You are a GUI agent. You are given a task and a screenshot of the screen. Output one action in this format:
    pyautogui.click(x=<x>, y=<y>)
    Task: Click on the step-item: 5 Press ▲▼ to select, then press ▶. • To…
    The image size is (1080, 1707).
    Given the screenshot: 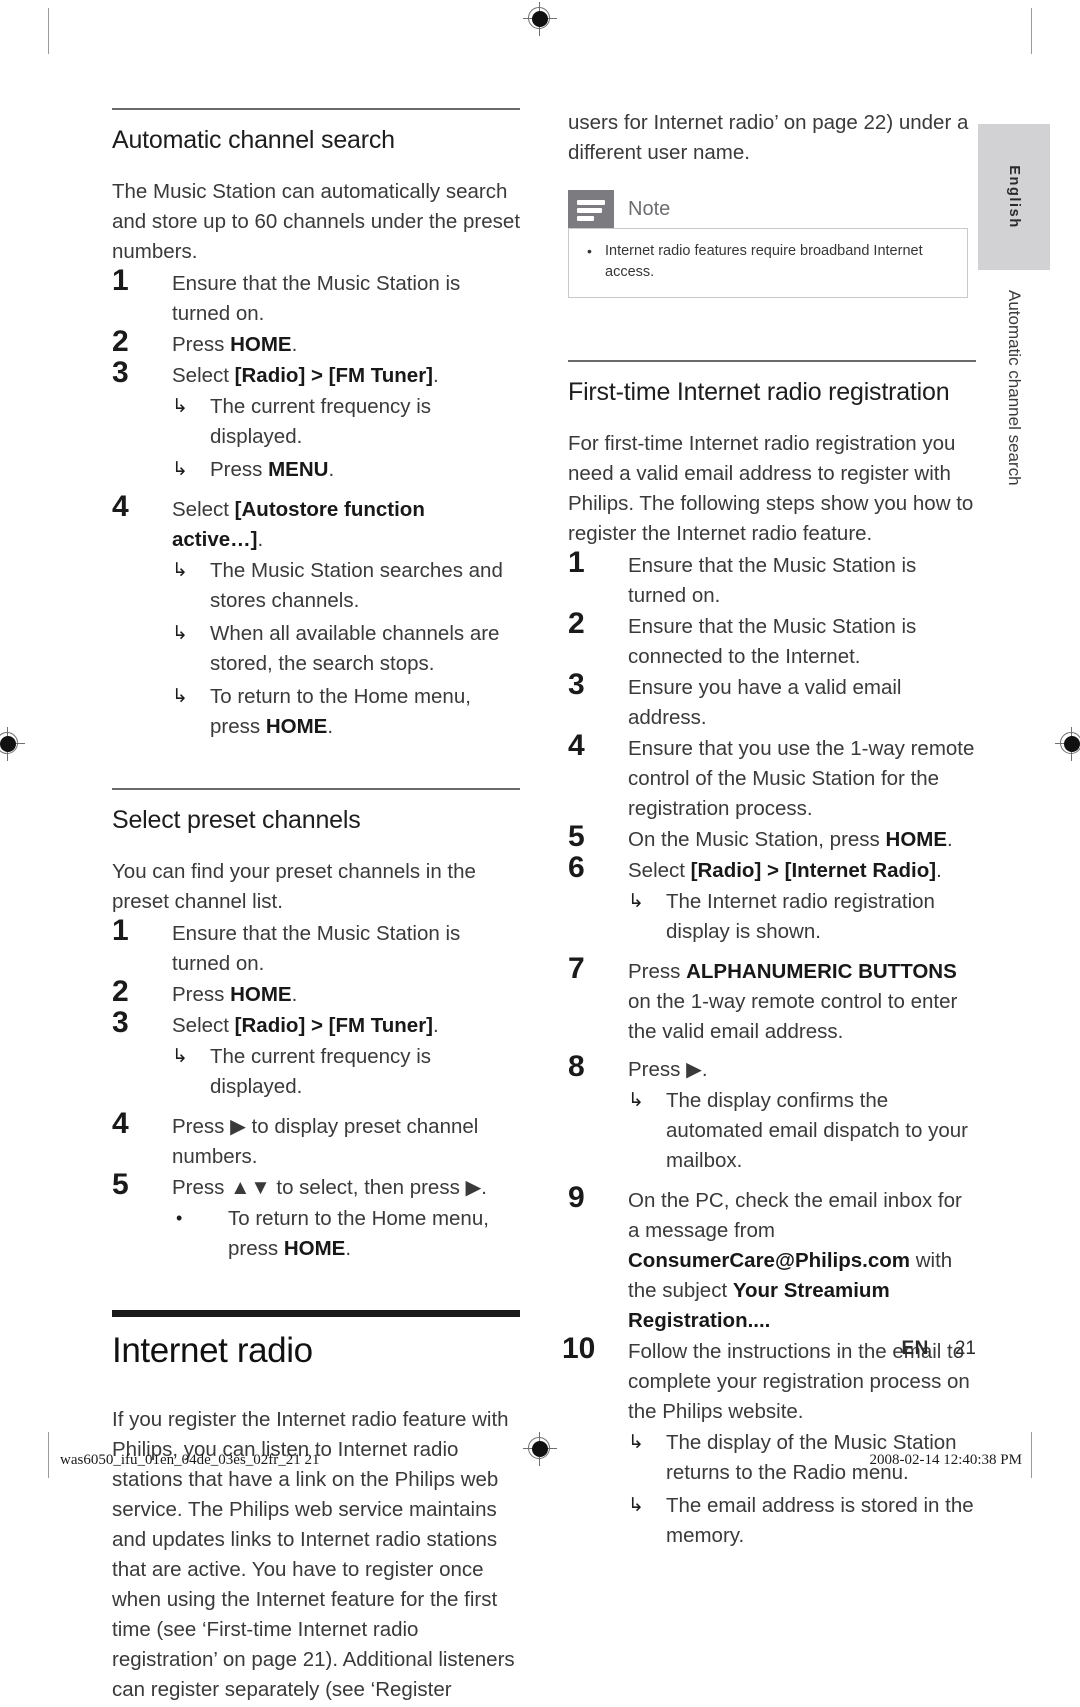 What is the action you would take?
    pyautogui.click(x=316, y=1216)
    